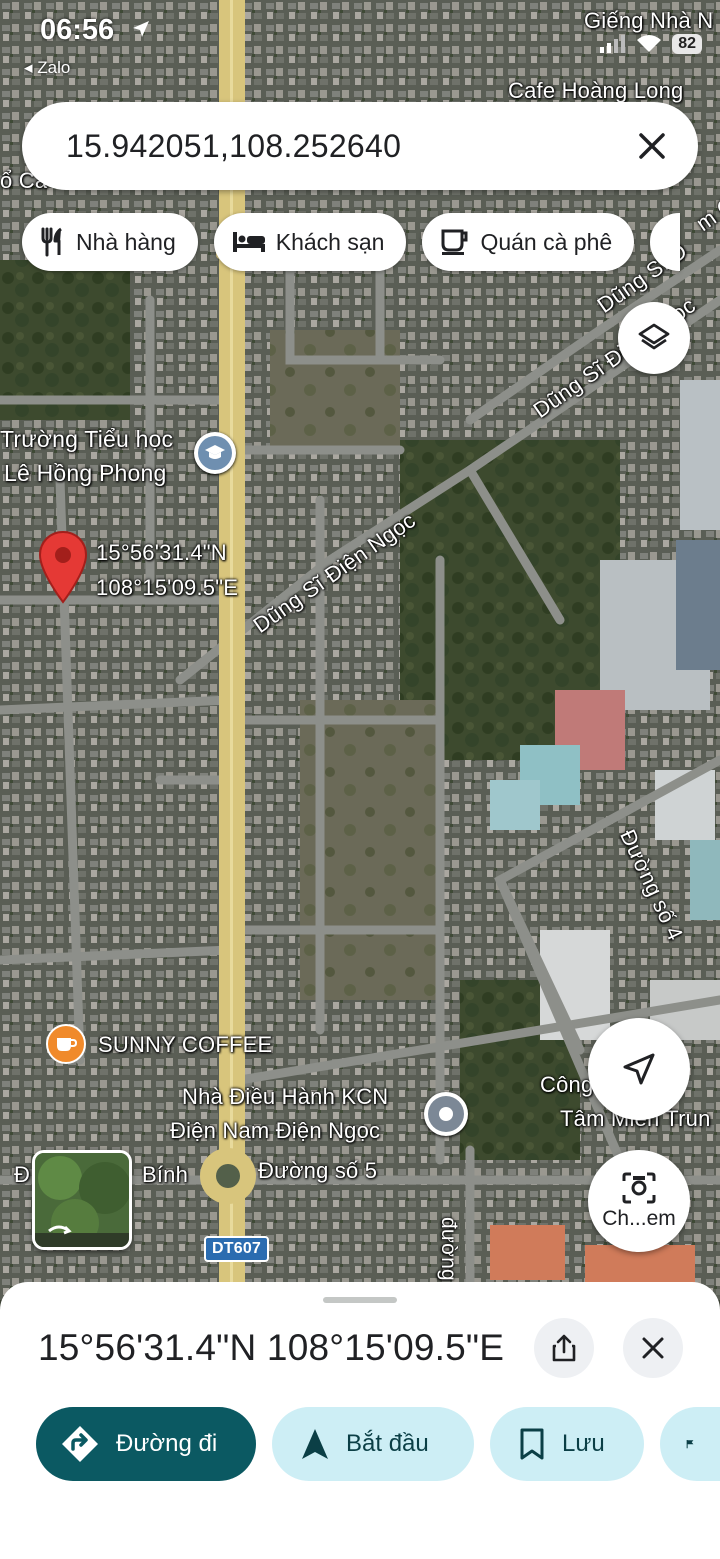 Image resolution: width=720 pixels, height=1559 pixels. I want to click on more-actions-button, so click(690, 1444).